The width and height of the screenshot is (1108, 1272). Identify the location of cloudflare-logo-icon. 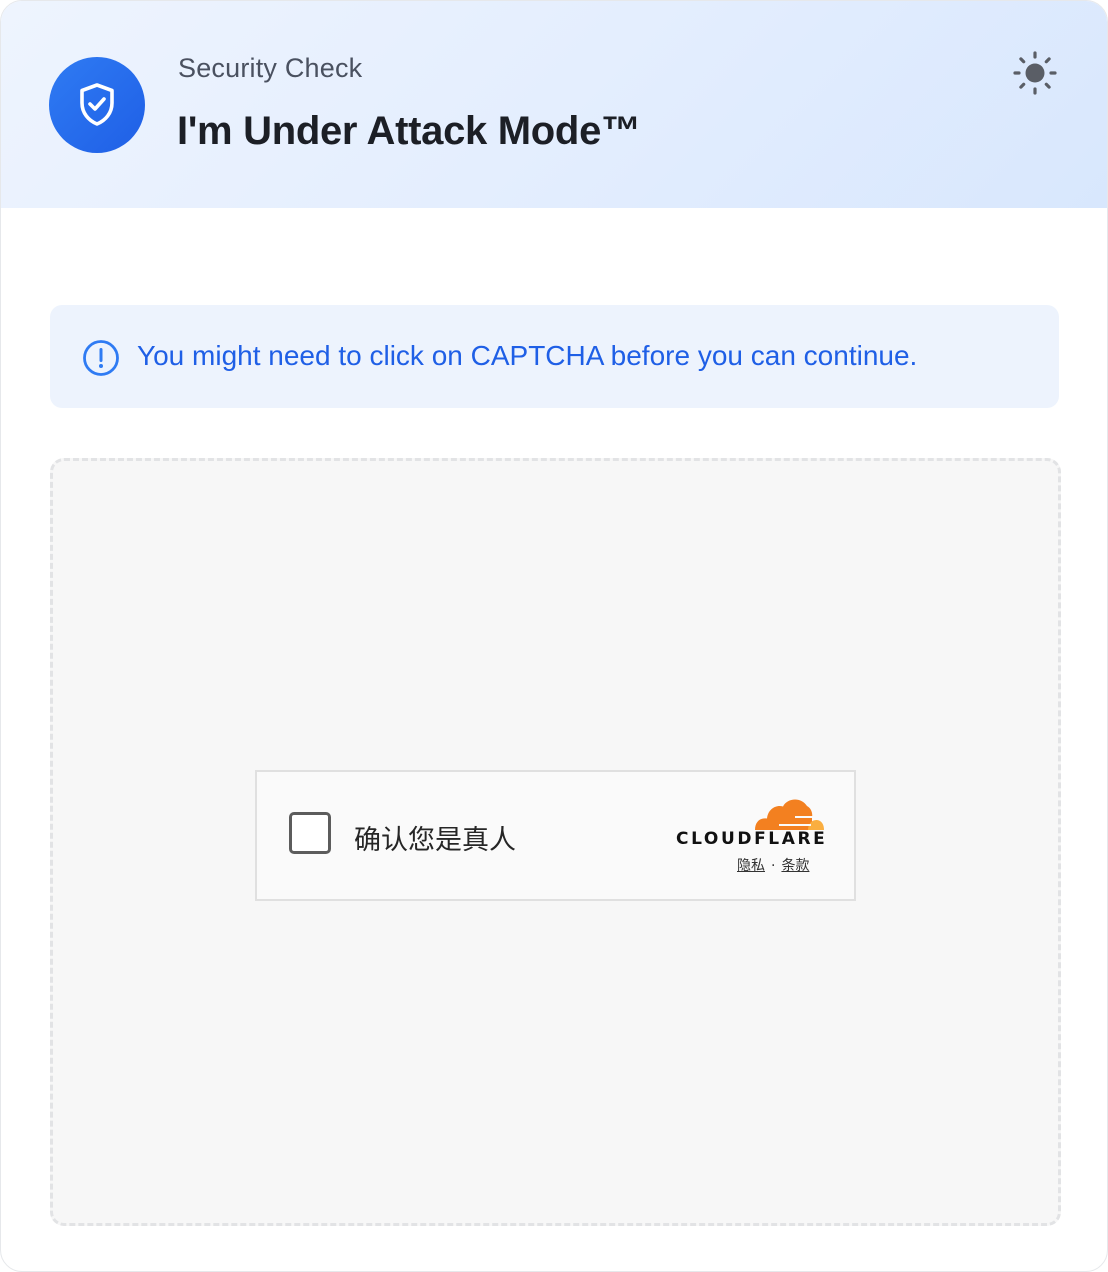
(789, 814).